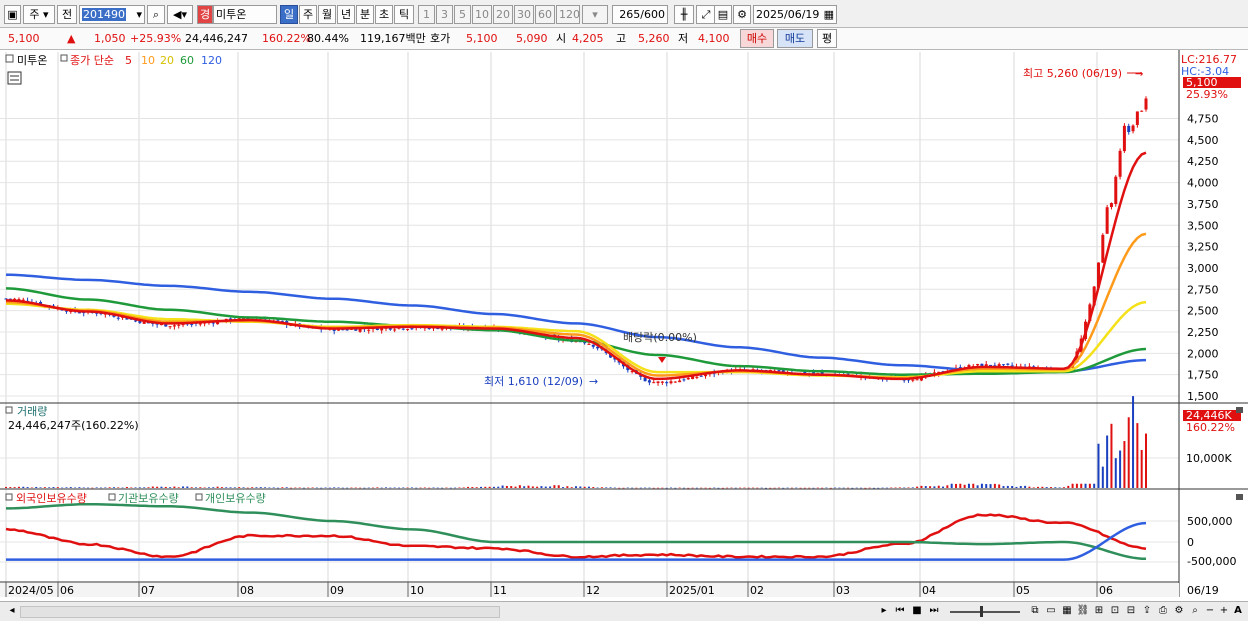 The height and width of the screenshot is (621, 1248). Describe the element at coordinates (981, 611) in the screenshot. I see `zoom-slider-handle` at that location.